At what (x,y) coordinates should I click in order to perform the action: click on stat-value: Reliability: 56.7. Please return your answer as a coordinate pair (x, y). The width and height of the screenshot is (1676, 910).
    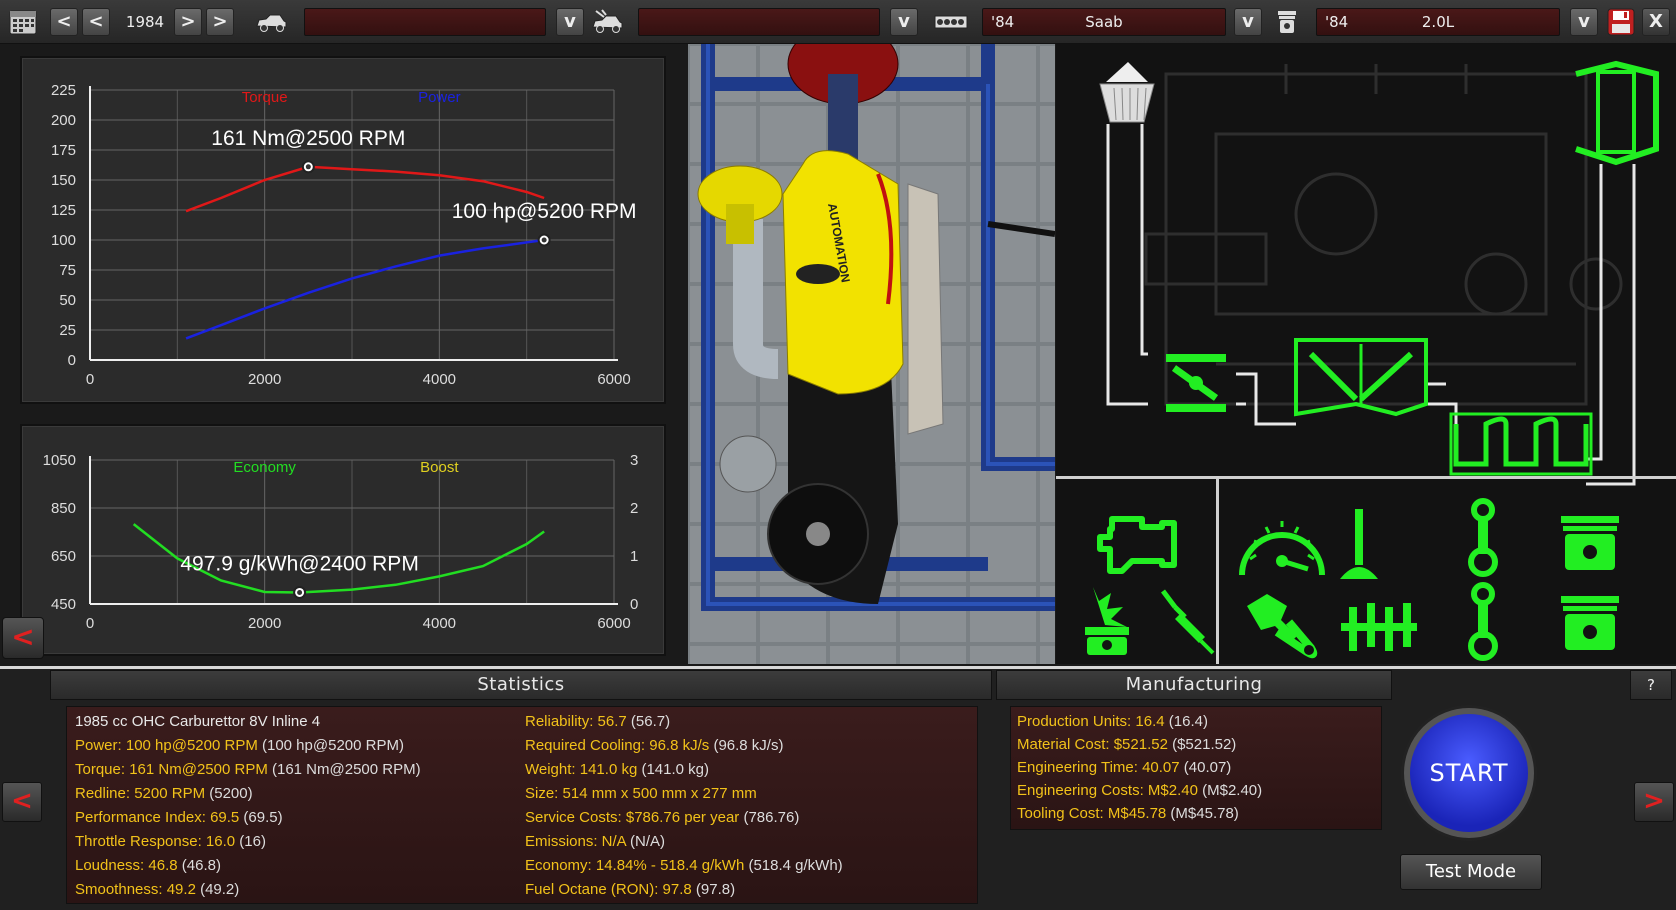
    Looking at the image, I should click on (576, 721).